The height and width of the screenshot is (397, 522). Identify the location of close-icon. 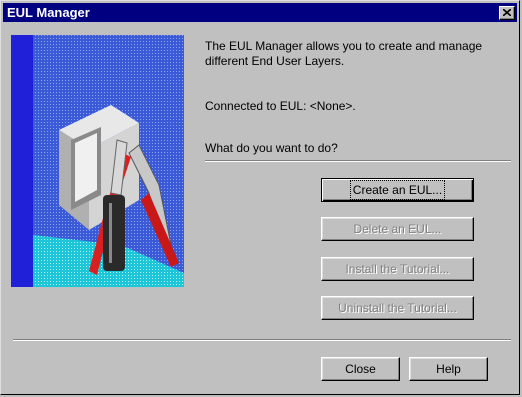
(507, 12).